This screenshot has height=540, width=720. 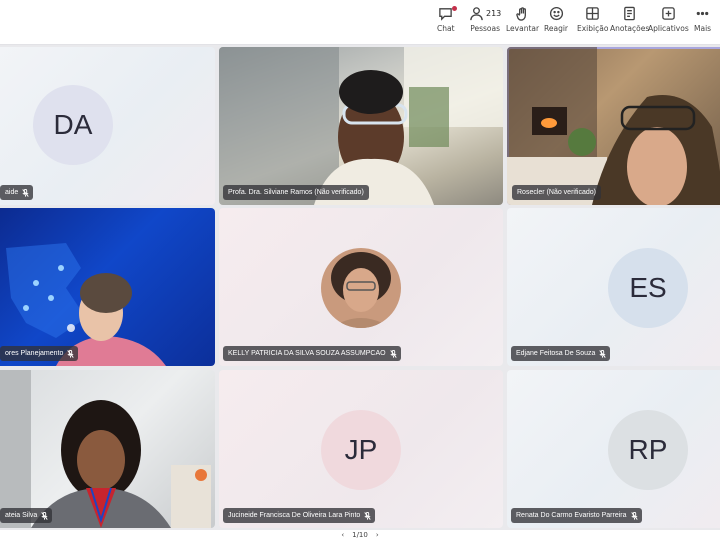 What do you see at coordinates (702, 13) in the screenshot?
I see `more-icon` at bounding box center [702, 13].